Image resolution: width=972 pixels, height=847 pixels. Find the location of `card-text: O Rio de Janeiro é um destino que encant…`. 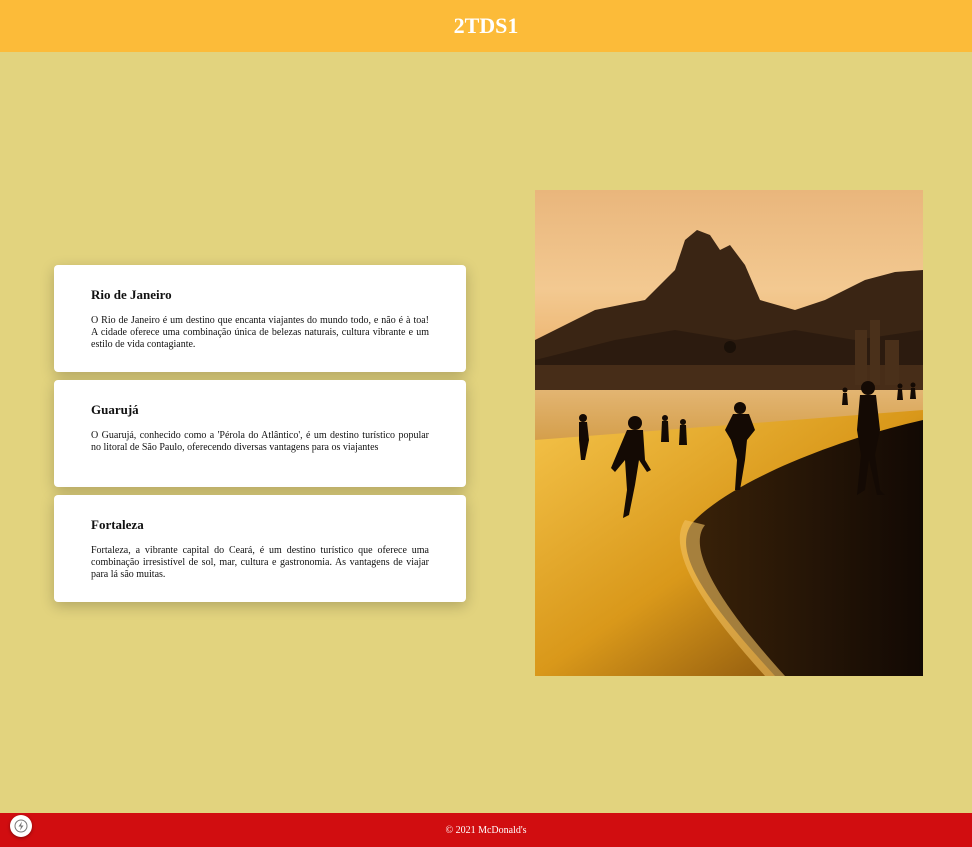

card-text: O Rio de Janeiro é um destino que encant… is located at coordinates (260, 332).